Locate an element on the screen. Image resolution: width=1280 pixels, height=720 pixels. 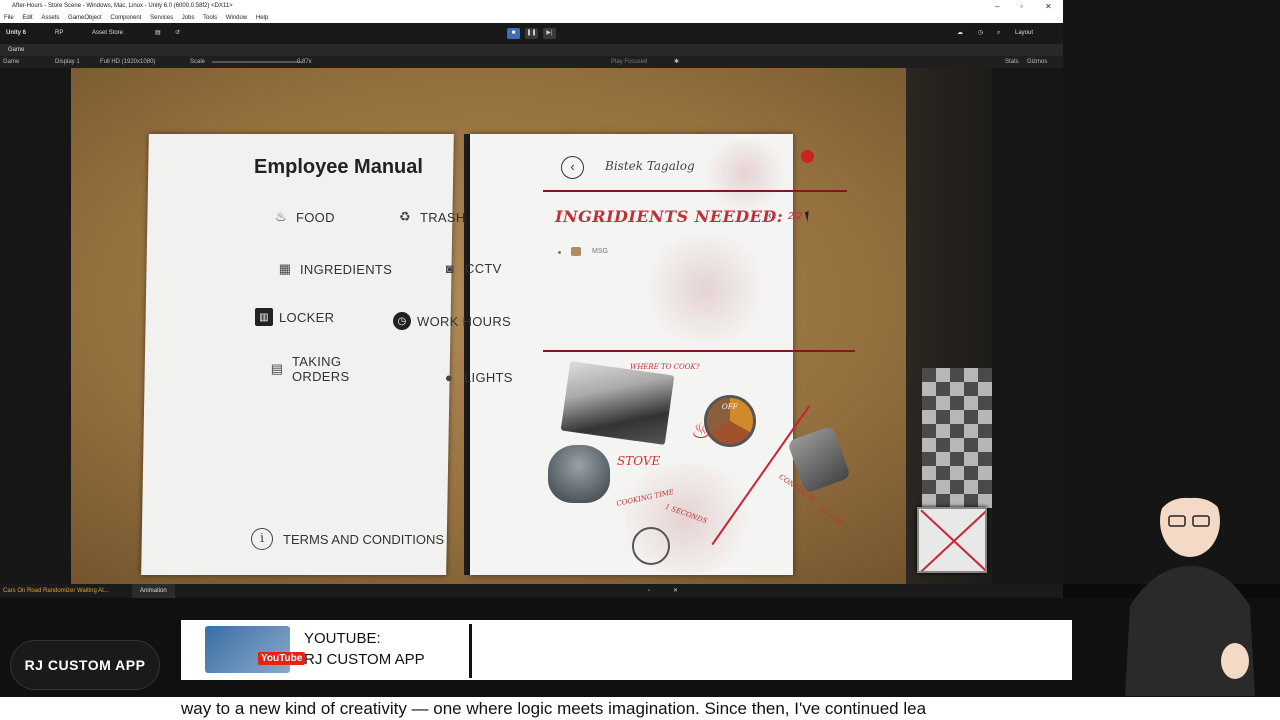
menu-help: Help is located at coordinates (262, 18).